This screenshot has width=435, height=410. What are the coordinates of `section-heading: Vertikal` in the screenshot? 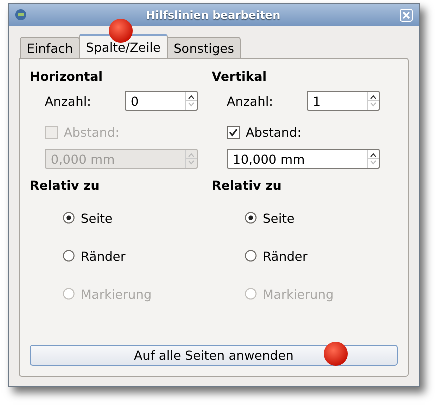 It's located at (240, 76).